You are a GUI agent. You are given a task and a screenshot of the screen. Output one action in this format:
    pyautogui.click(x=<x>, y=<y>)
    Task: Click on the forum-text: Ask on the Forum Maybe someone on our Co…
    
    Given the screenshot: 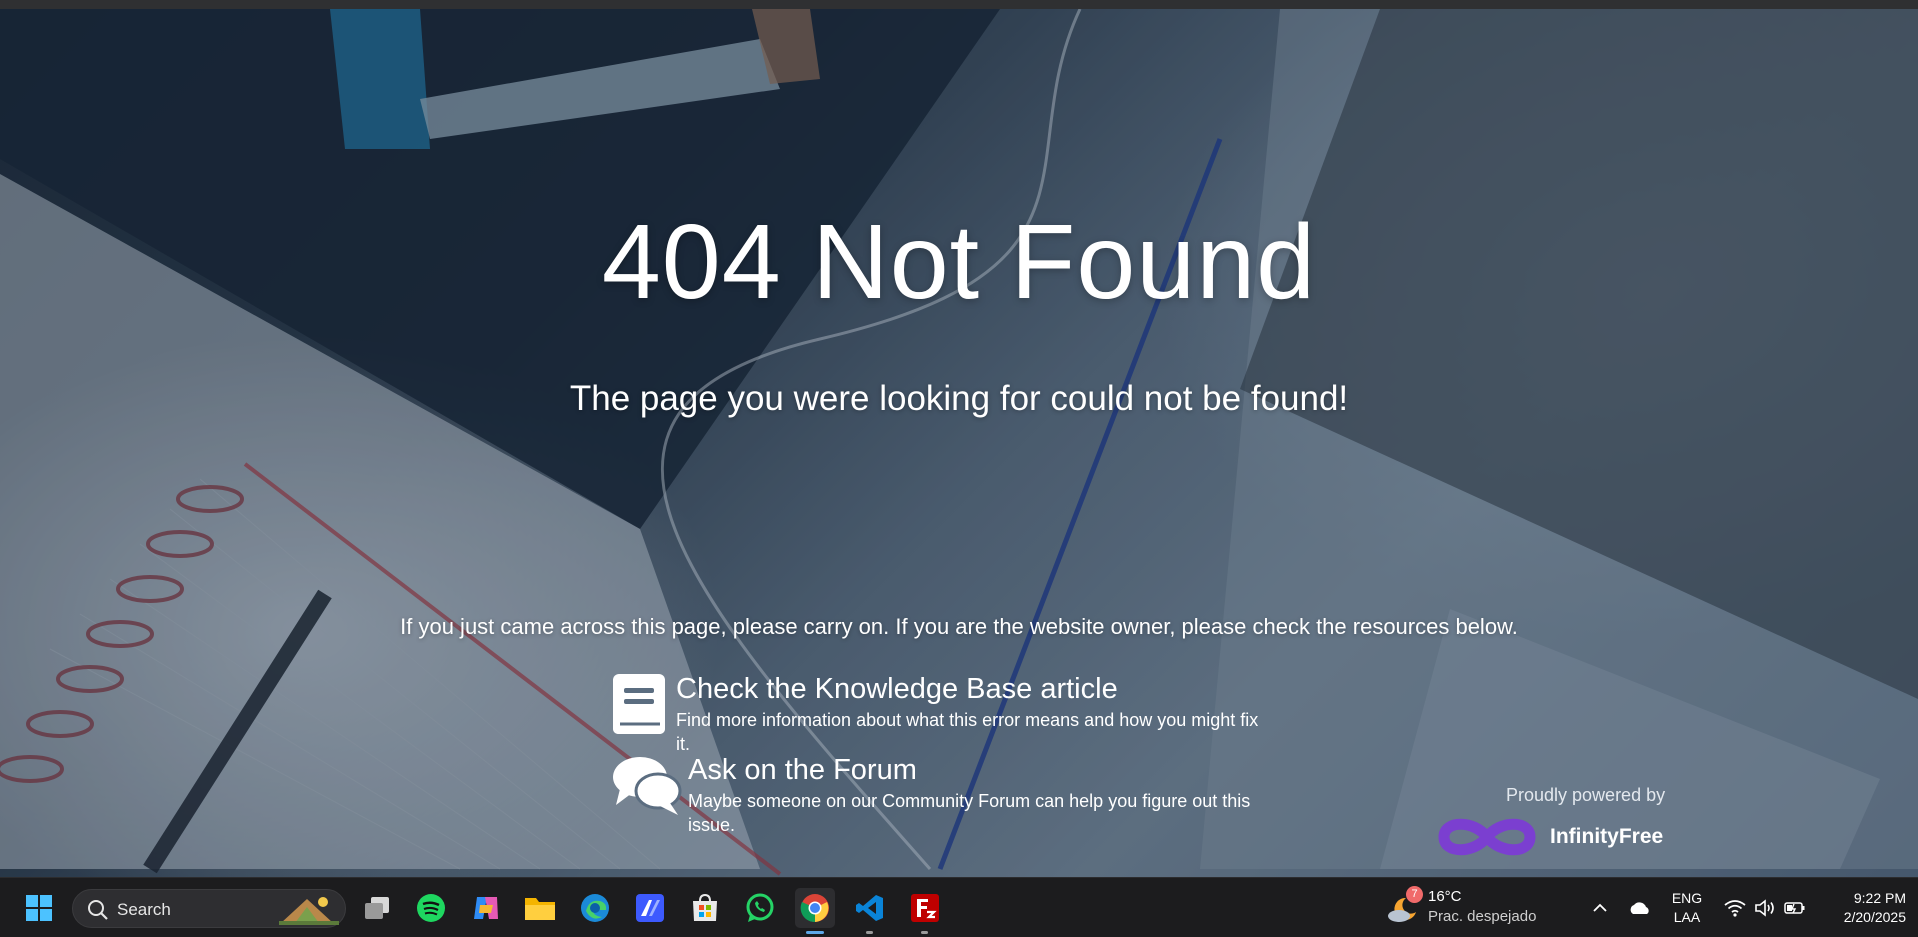 What is the action you would take?
    pyautogui.click(x=983, y=795)
    